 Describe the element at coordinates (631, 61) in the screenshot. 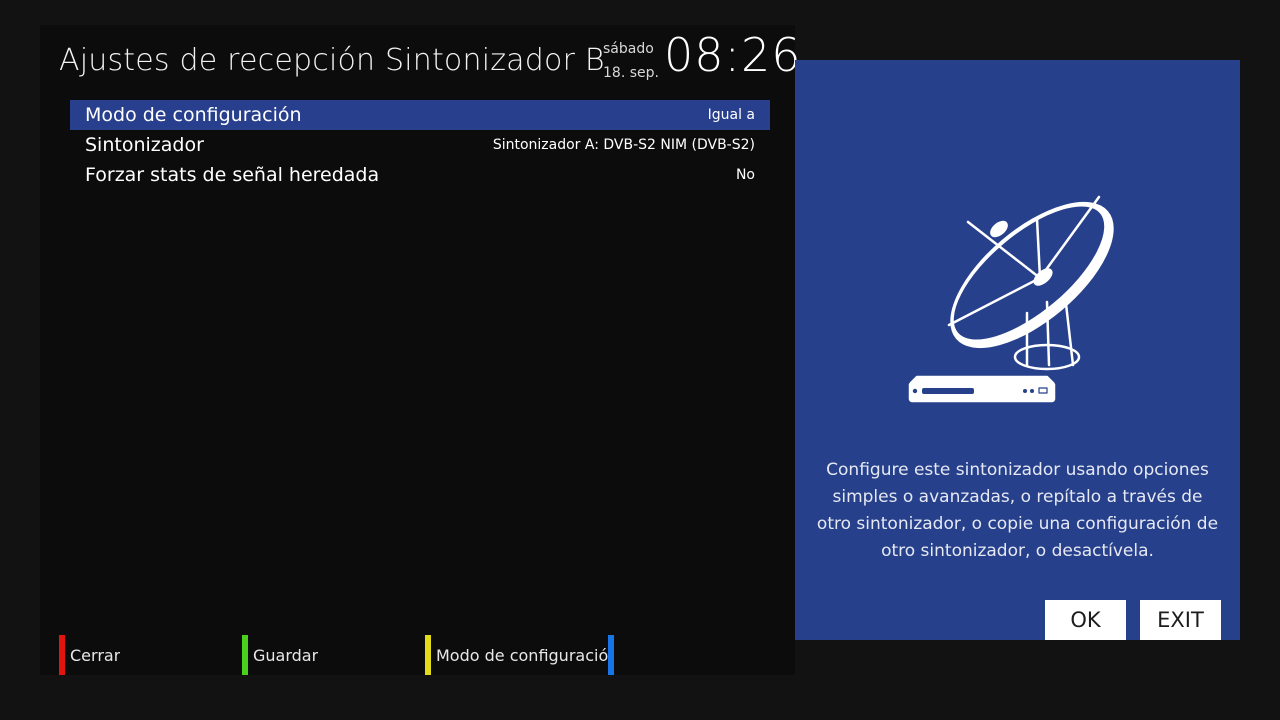

I see `date-display: sábado 18. sep.` at that location.